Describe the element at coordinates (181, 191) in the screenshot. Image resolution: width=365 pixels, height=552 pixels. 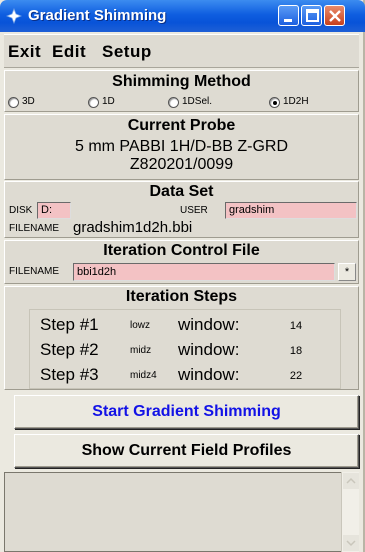
I see `data-set-title: Data Set` at that location.